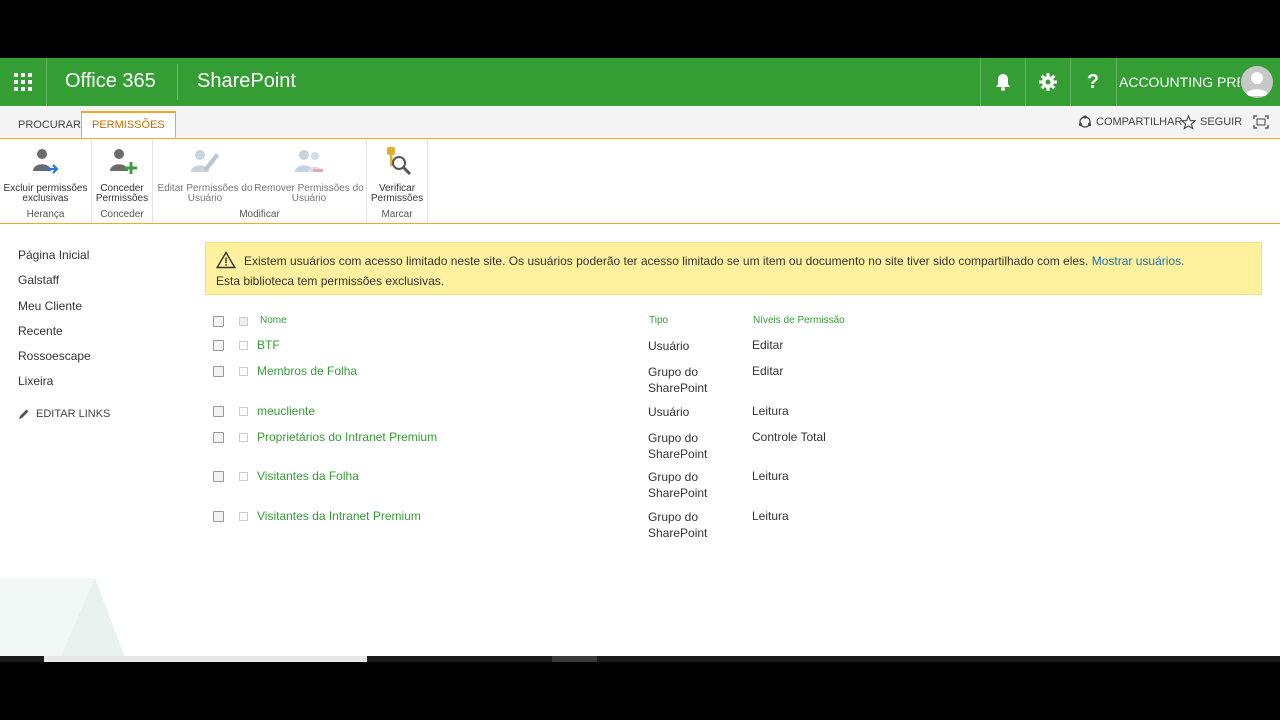  What do you see at coordinates (64, 283) in the screenshot?
I see `nav-item-galstaff: Galstaff` at bounding box center [64, 283].